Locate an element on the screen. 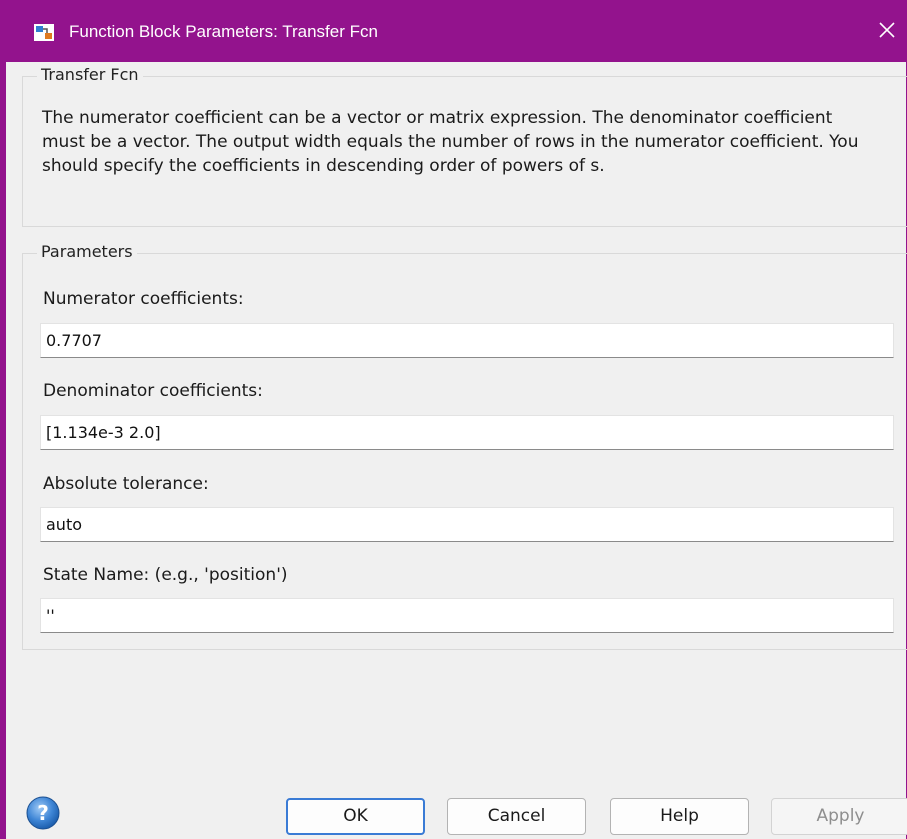 This screenshot has width=907, height=839. window-title: Function Block Parameters: Transfer Fcn is located at coordinates (223, 31).